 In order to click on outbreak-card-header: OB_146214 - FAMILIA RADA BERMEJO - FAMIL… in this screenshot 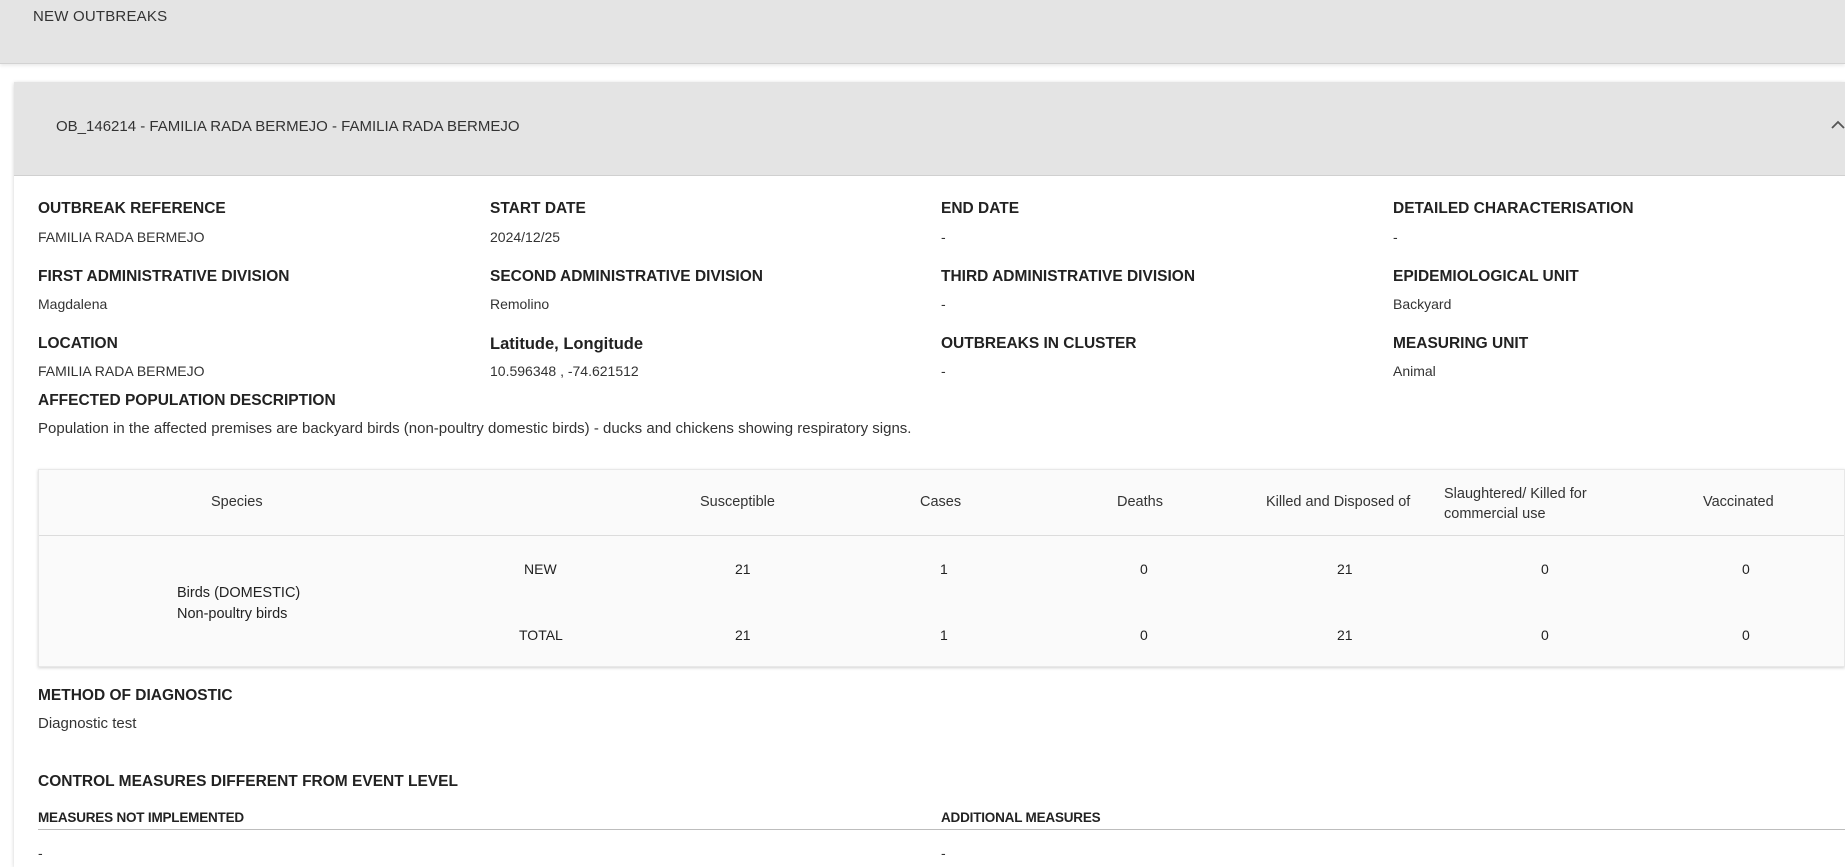, I will do `click(929, 129)`.